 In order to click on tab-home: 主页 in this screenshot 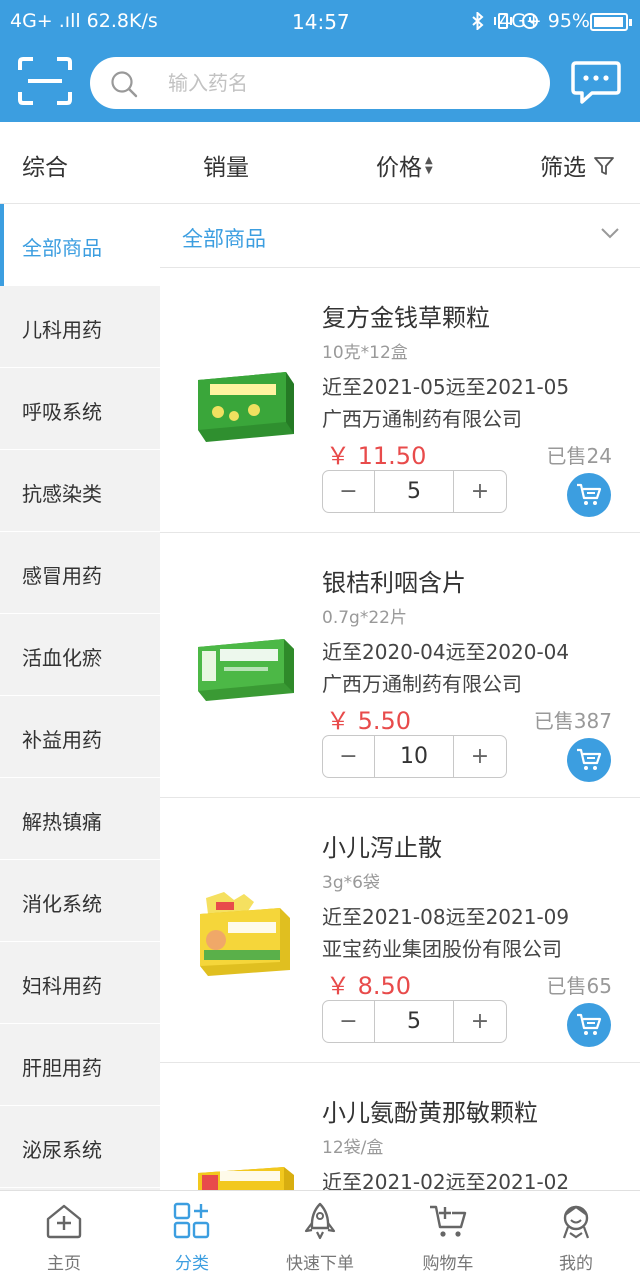, I will do `click(64, 1235)`.